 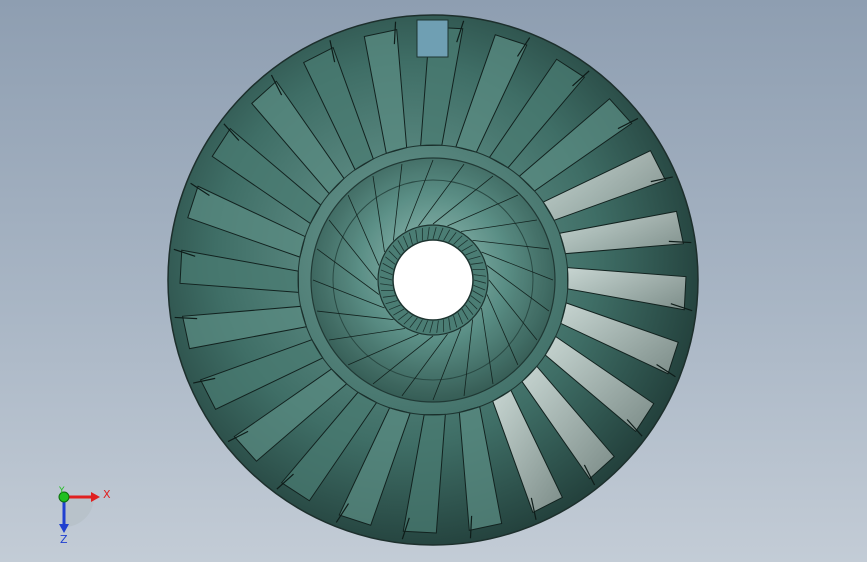 What do you see at coordinates (107, 494) in the screenshot?
I see `triad-x-label: X` at bounding box center [107, 494].